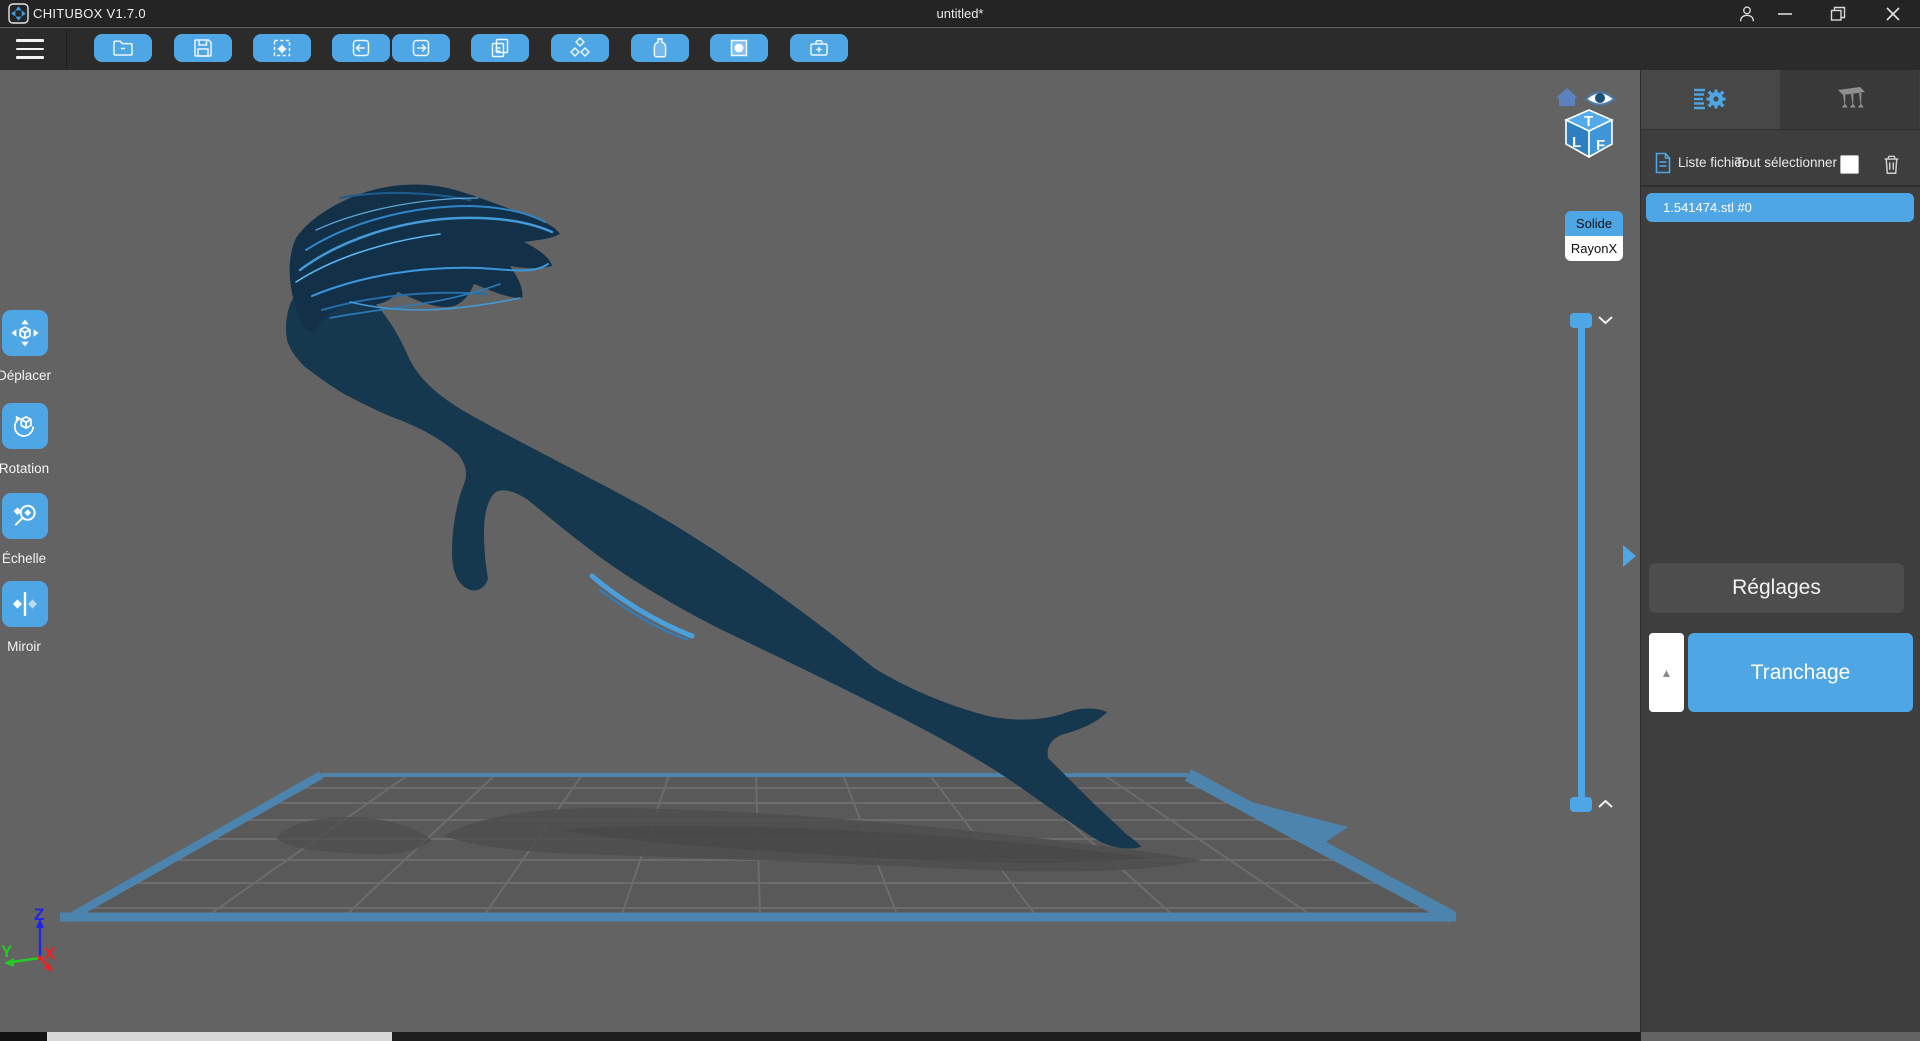 The width and height of the screenshot is (1920, 1041). What do you see at coordinates (219, 1036) in the screenshot?
I see `bottom-strip-thumb` at bounding box center [219, 1036].